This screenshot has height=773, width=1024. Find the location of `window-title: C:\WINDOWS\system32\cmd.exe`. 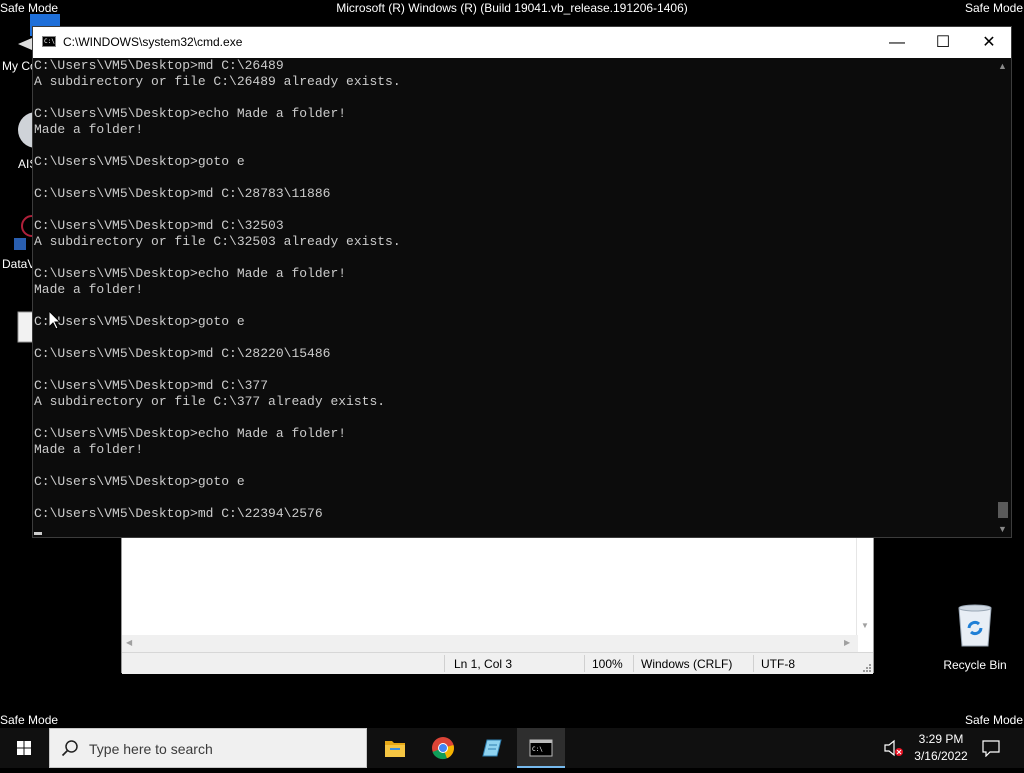

window-title: C:\WINDOWS\system32\cmd.exe is located at coordinates (153, 42).